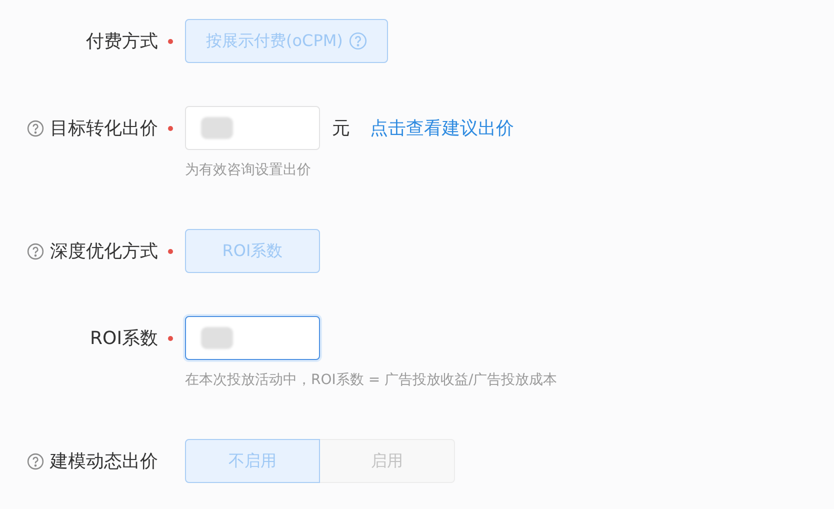 This screenshot has height=509, width=834. Describe the element at coordinates (252, 338) in the screenshot. I see `input-field` at that location.